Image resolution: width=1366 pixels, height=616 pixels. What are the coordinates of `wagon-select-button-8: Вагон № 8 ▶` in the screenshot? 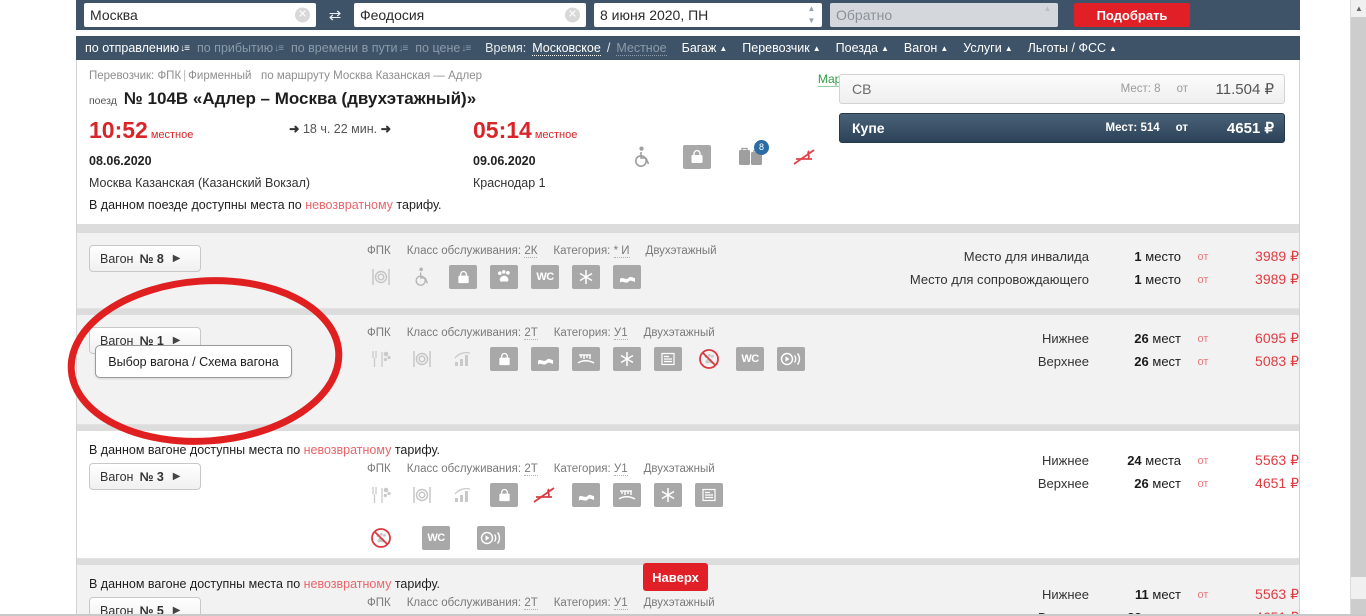 It's located at (145, 258).